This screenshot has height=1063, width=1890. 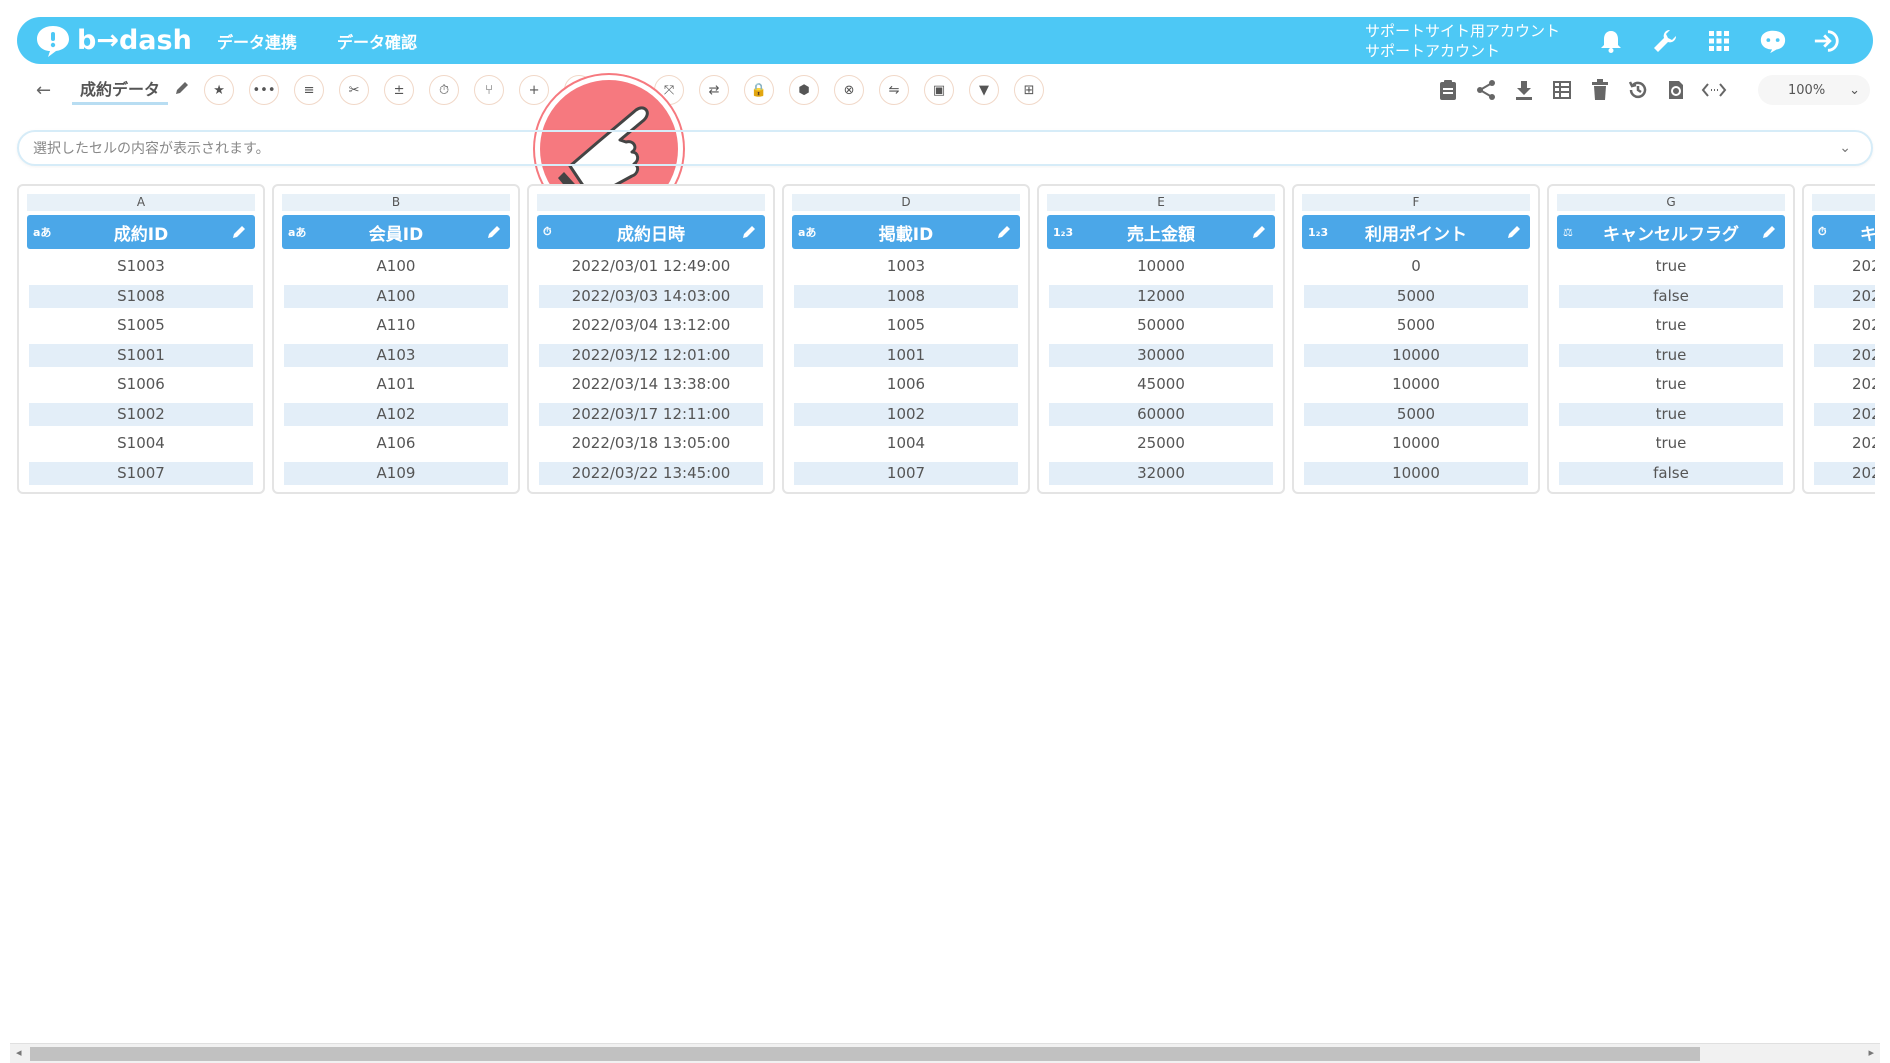 I want to click on table-cell: 60000, so click(x=1161, y=414).